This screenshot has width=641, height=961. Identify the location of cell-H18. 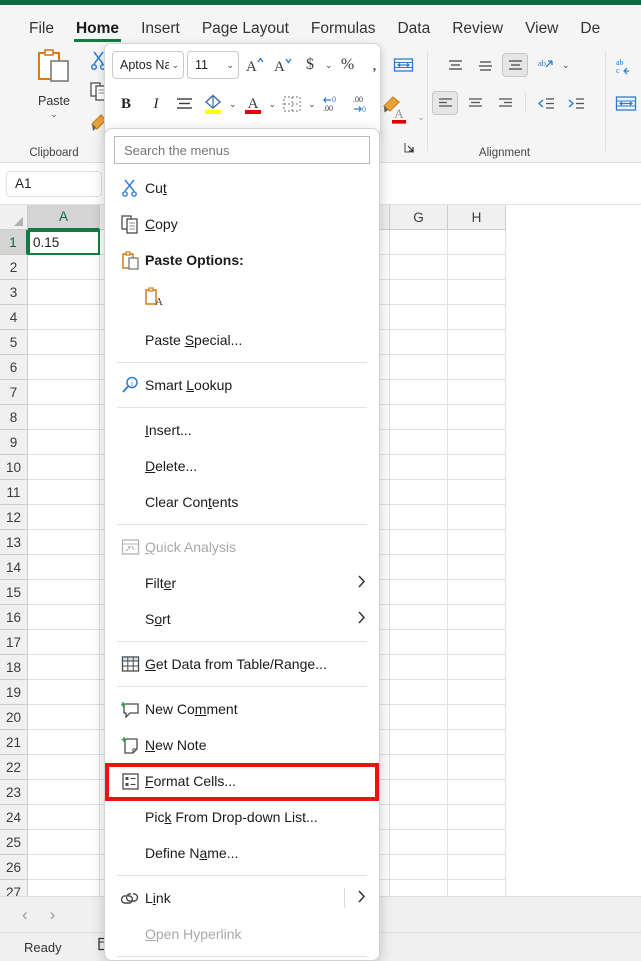
(477, 667).